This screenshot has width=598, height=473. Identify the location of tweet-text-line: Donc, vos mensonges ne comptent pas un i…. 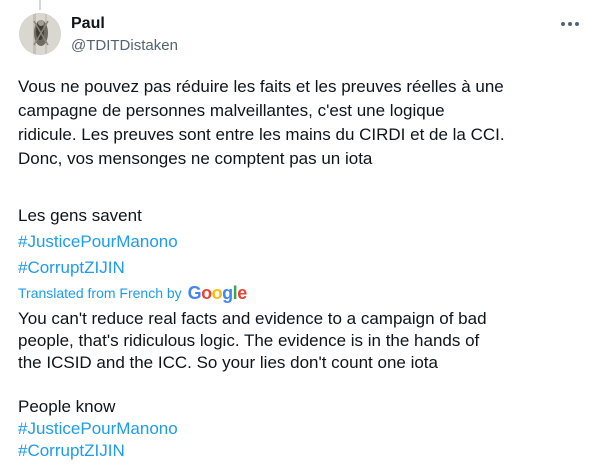
(195, 158).